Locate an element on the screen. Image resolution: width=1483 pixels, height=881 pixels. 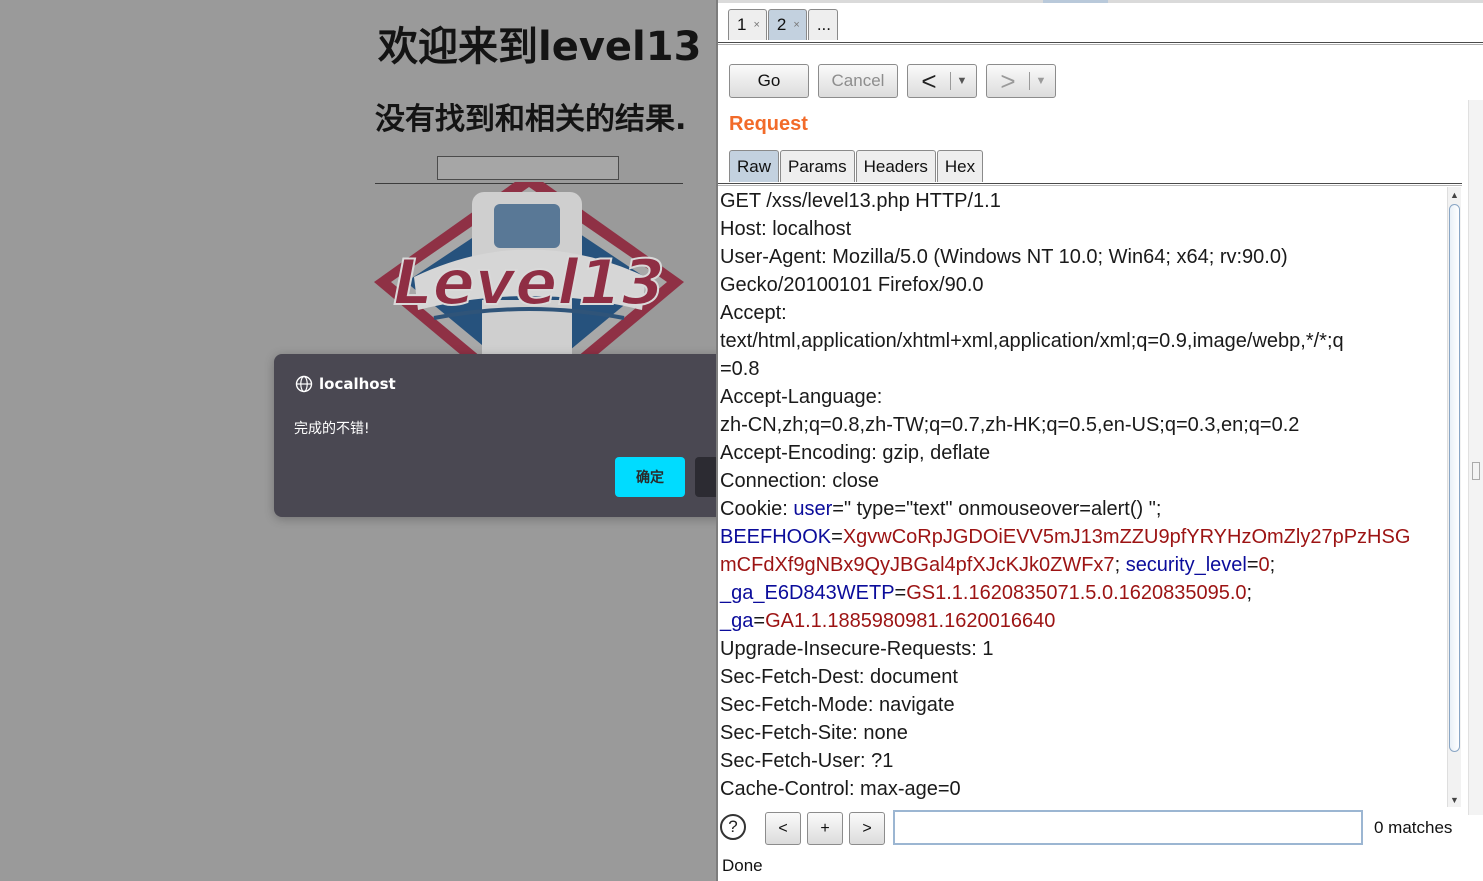
match-count: 0 matches is located at coordinates (1413, 827).